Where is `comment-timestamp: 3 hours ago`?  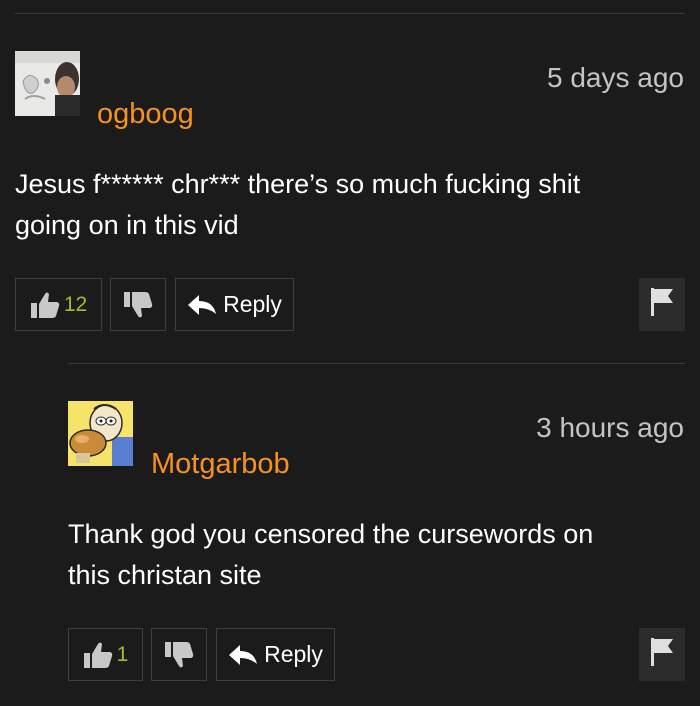
comment-timestamp: 3 hours ago is located at coordinates (610, 427).